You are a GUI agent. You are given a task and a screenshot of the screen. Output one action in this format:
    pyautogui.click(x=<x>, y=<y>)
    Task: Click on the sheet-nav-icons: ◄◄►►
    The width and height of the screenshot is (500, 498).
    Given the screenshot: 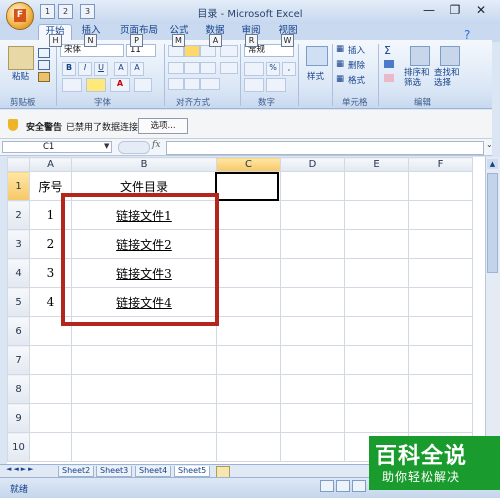 What is the action you would take?
    pyautogui.click(x=21, y=469)
    